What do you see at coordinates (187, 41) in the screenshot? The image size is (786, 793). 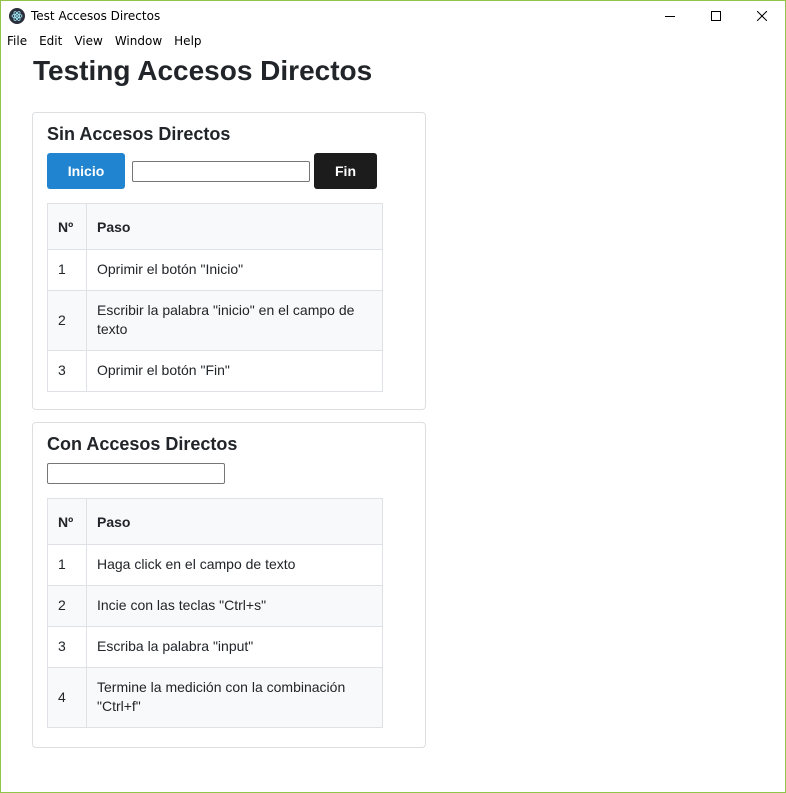 I see `menu-help: Help` at bounding box center [187, 41].